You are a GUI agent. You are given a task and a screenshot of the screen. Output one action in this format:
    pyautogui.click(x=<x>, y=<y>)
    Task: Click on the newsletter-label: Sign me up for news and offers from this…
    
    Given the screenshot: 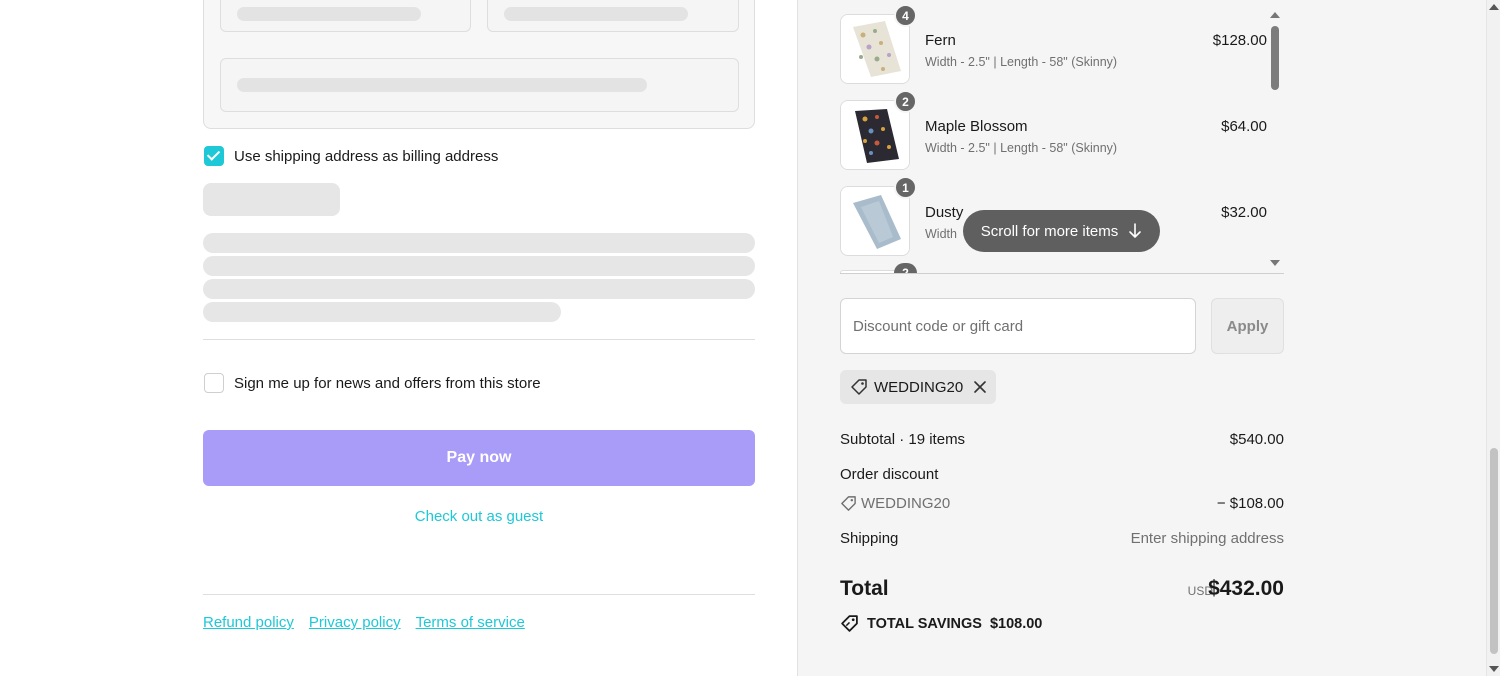 What is the action you would take?
    pyautogui.click(x=387, y=383)
    